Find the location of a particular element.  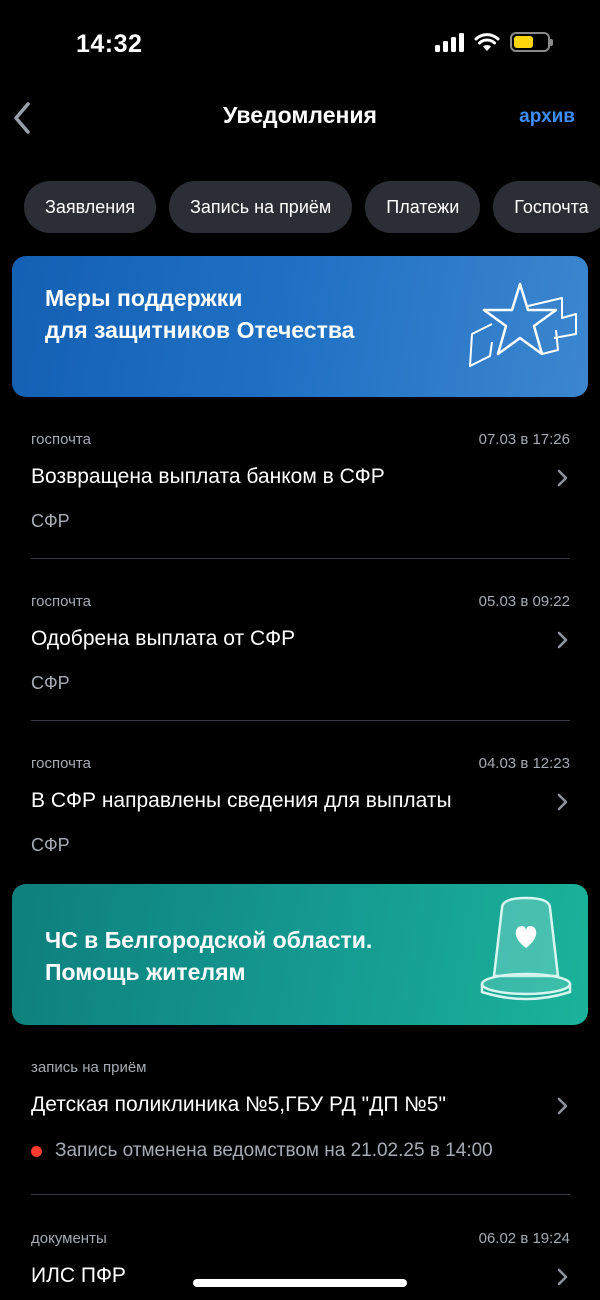

status-icons is located at coordinates (494, 42).